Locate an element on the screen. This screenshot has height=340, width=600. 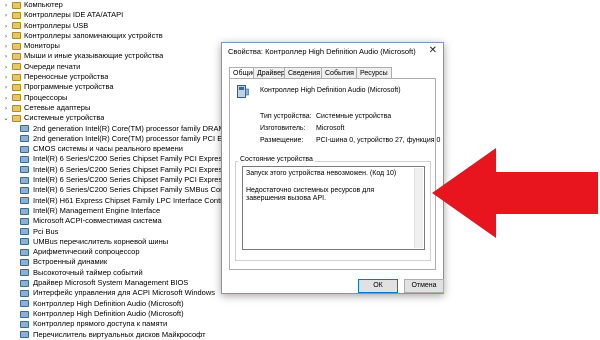
tree-item-label: Мониторы is located at coordinates (42, 46).